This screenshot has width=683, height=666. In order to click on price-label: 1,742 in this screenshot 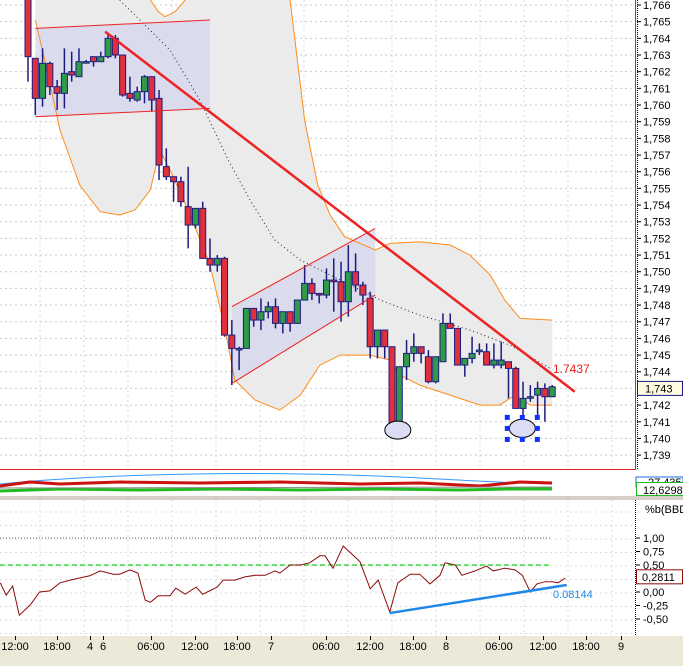, I will do `click(657, 406)`.